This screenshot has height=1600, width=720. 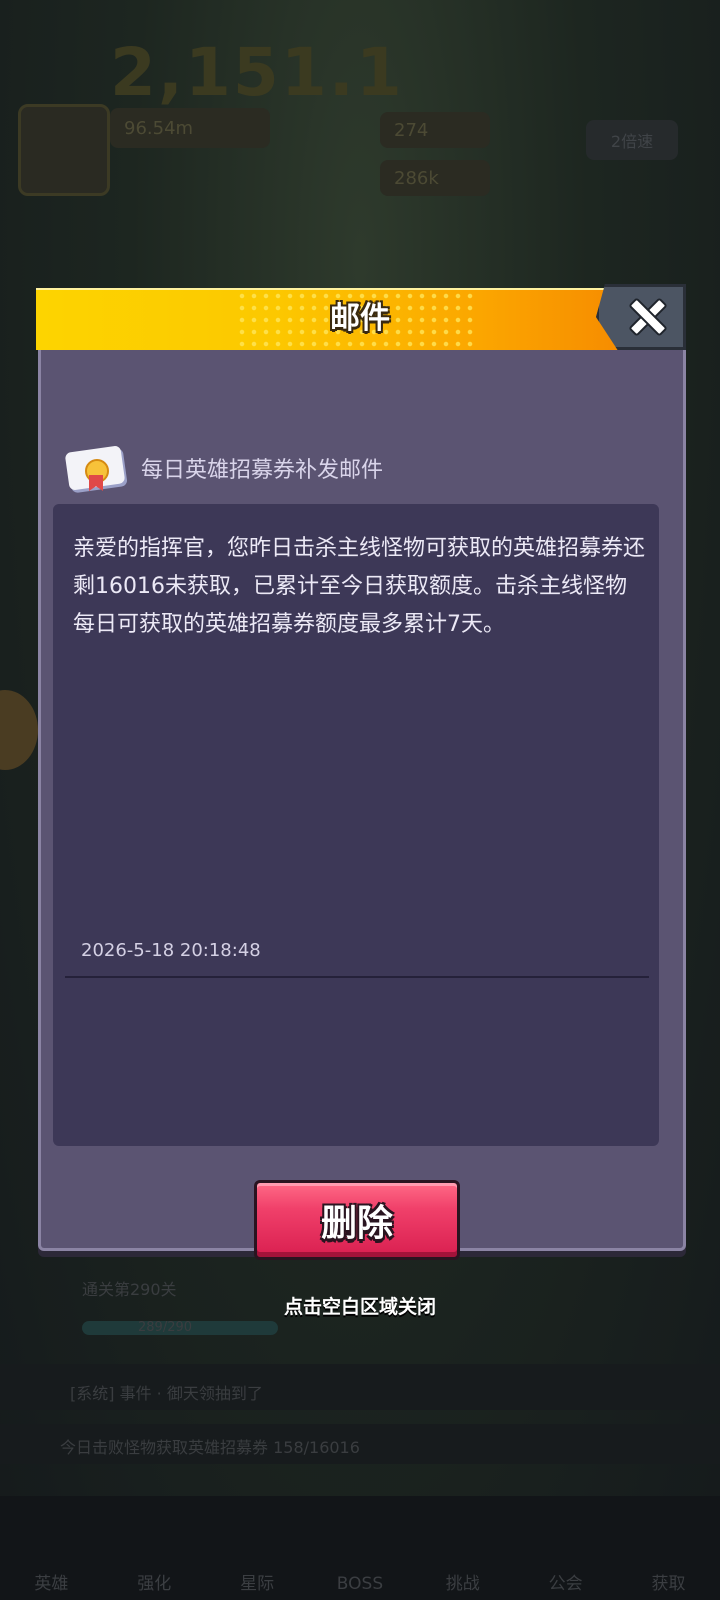 I want to click on bottom-nav: 英雄 强化 星际 BOSS 挑战 公会 获取, so click(x=360, y=1548).